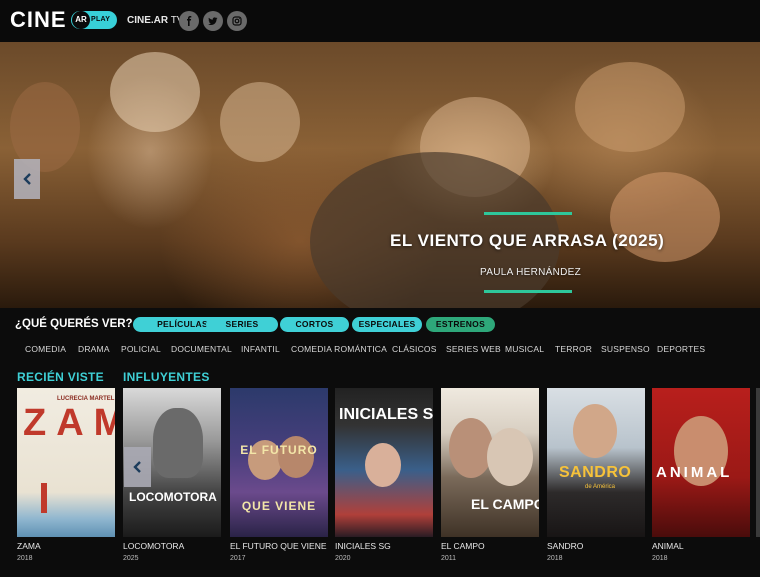  What do you see at coordinates (463, 546) in the screenshot?
I see `poster-title: EL CAMPO` at bounding box center [463, 546].